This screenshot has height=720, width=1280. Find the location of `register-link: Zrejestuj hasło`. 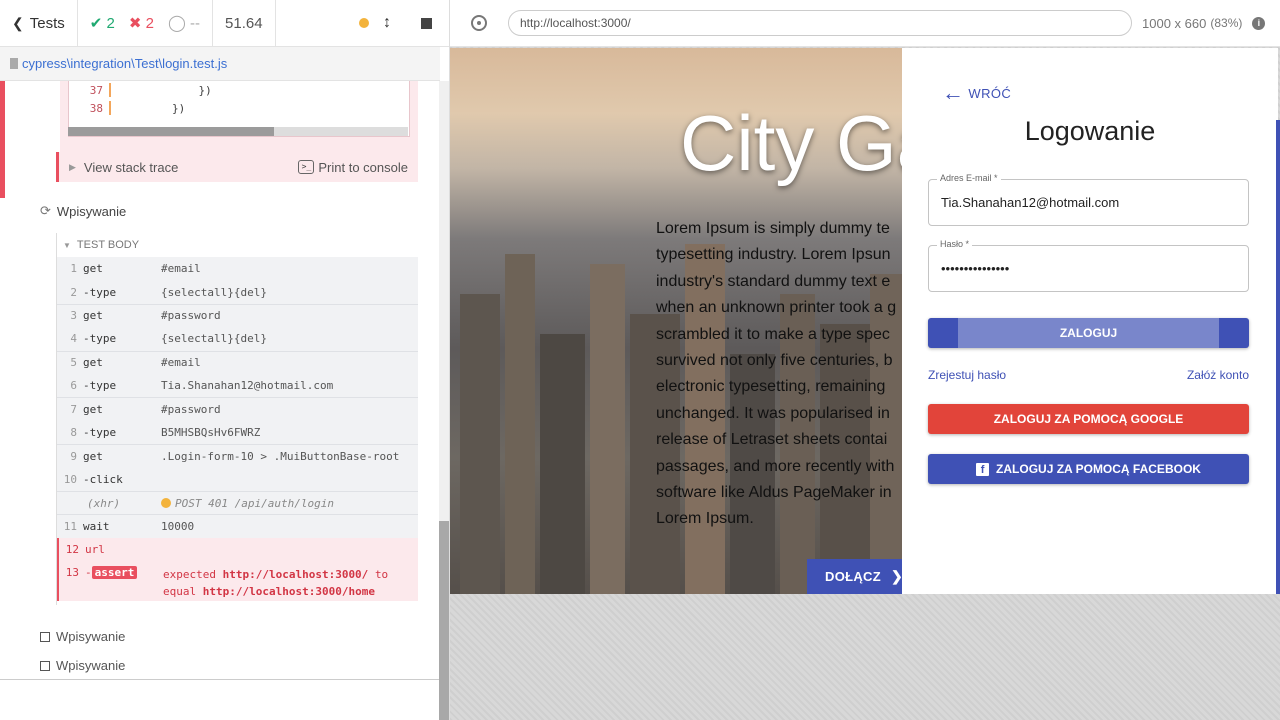

register-link: Zrejestuj hasło is located at coordinates (967, 375).